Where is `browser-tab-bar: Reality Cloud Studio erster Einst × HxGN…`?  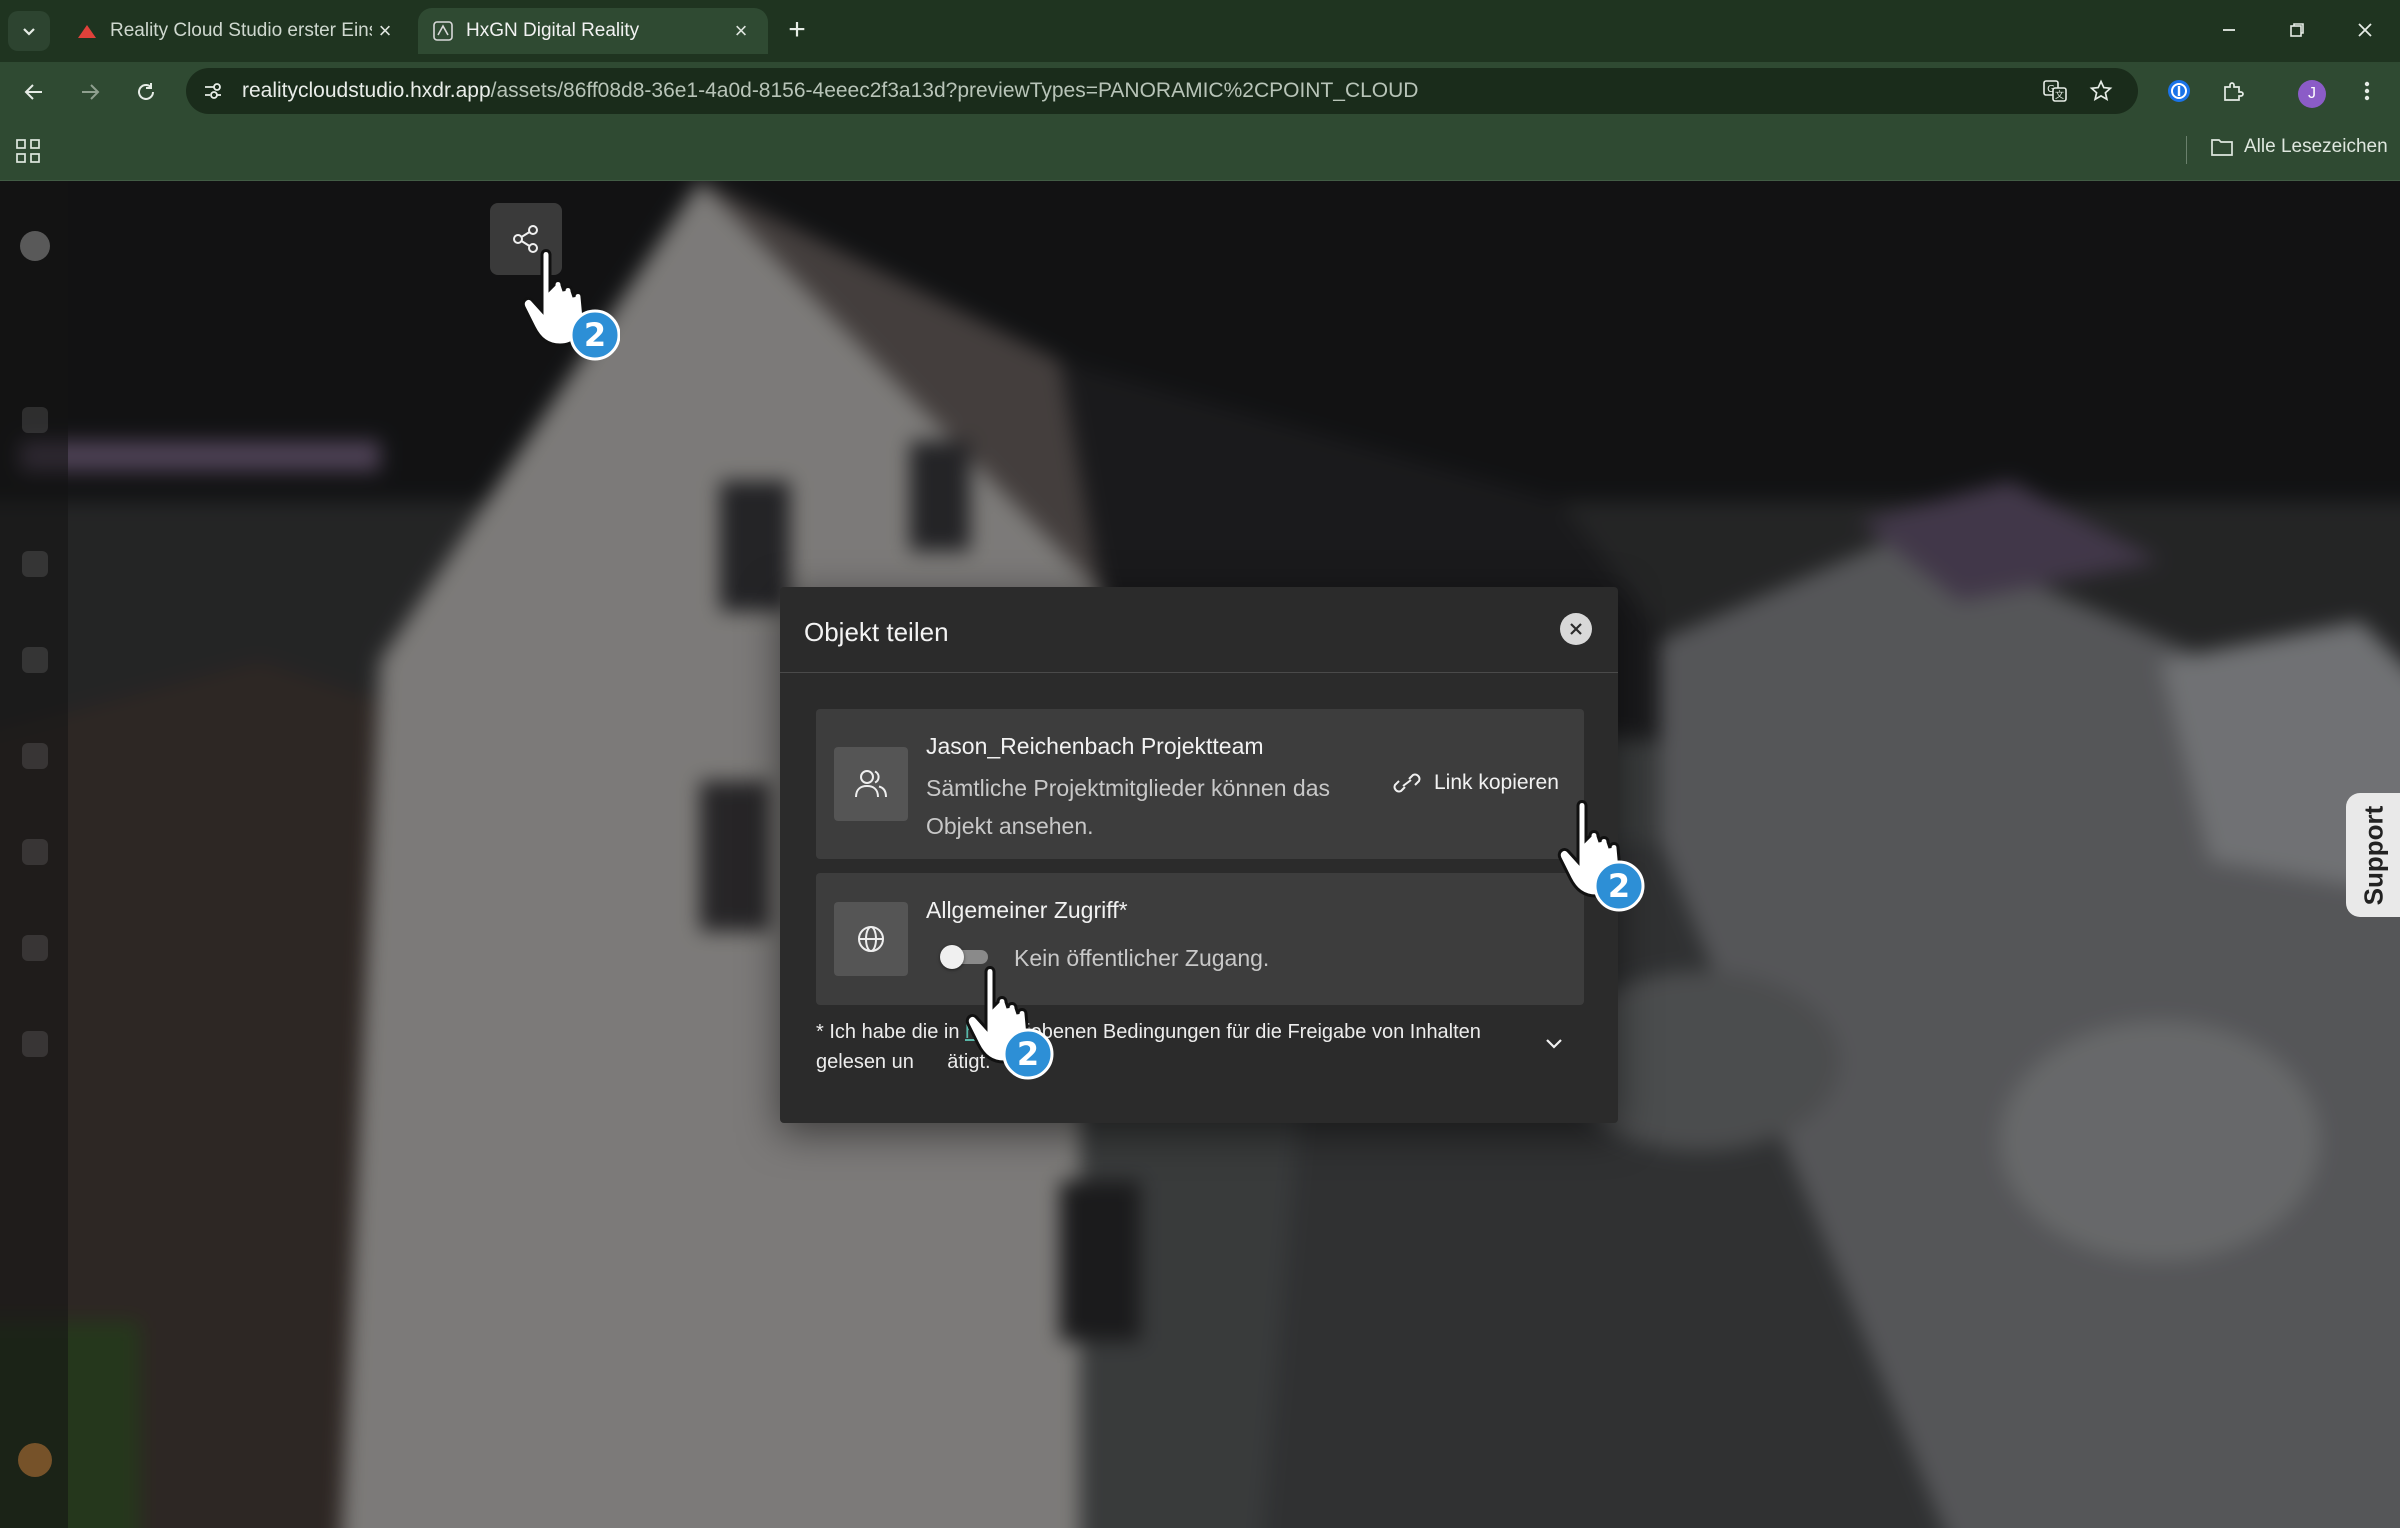
browser-tab-bar: Reality Cloud Studio erster Einst × HxGN… is located at coordinates (1200, 31).